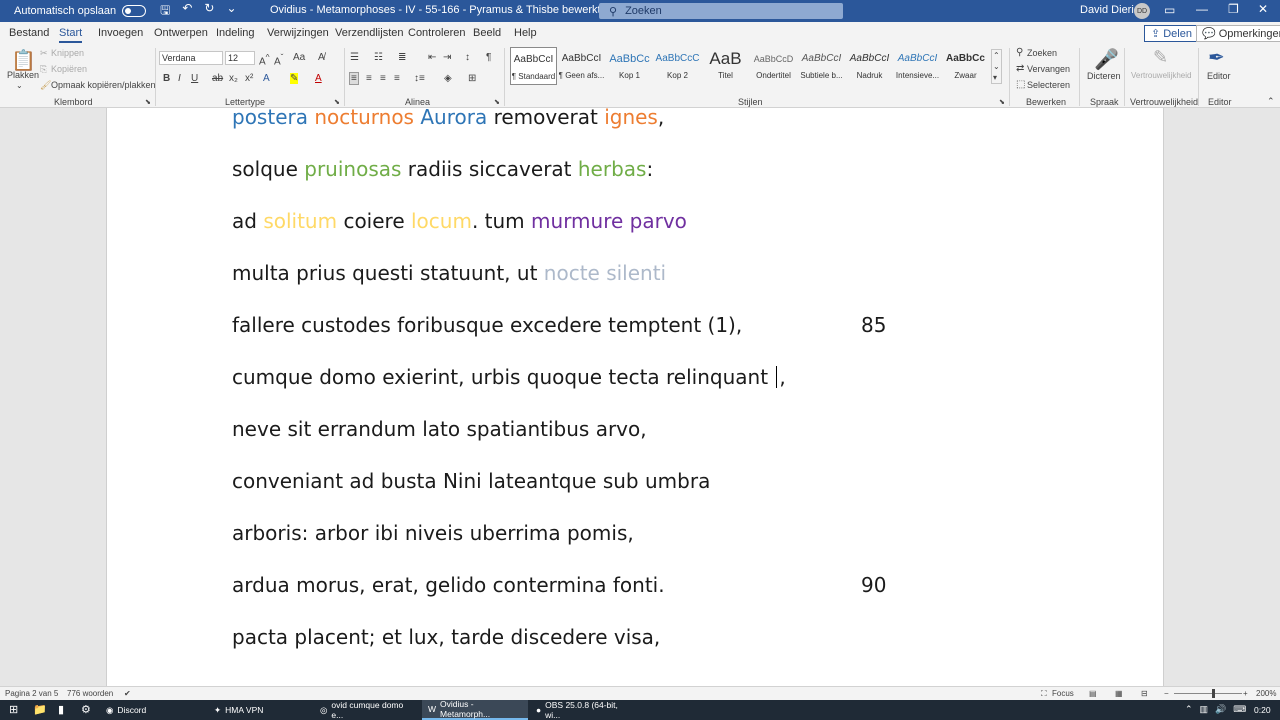 Image resolution: width=1280 pixels, height=720 pixels. Describe the element at coordinates (191, 58) in the screenshot. I see `font-name-select: Verdana` at that location.